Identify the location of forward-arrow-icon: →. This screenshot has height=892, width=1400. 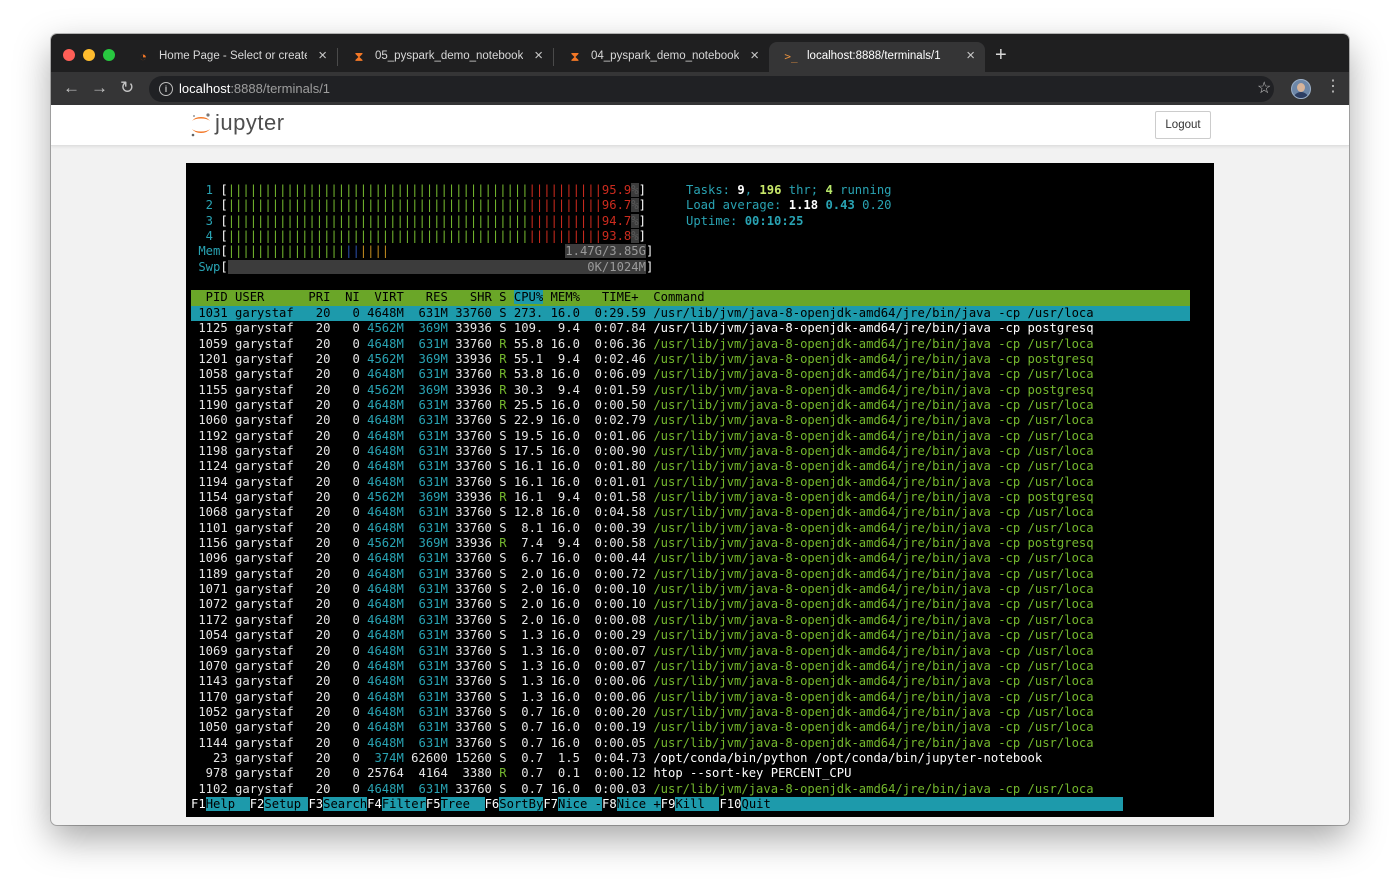
(99, 88).